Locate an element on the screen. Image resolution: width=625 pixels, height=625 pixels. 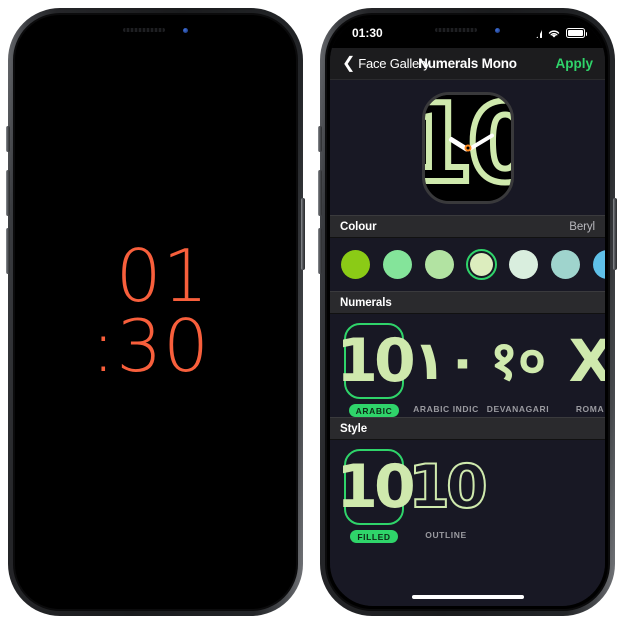
option-devanagari: १० DEVANAGARI is located at coordinates (518, 368).